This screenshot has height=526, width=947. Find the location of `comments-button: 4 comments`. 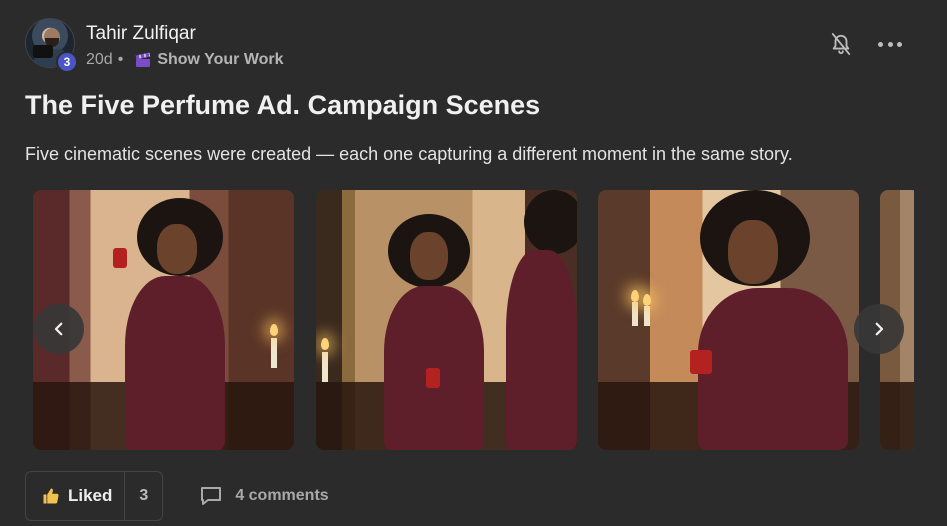

comments-button: 4 comments is located at coordinates (264, 496).